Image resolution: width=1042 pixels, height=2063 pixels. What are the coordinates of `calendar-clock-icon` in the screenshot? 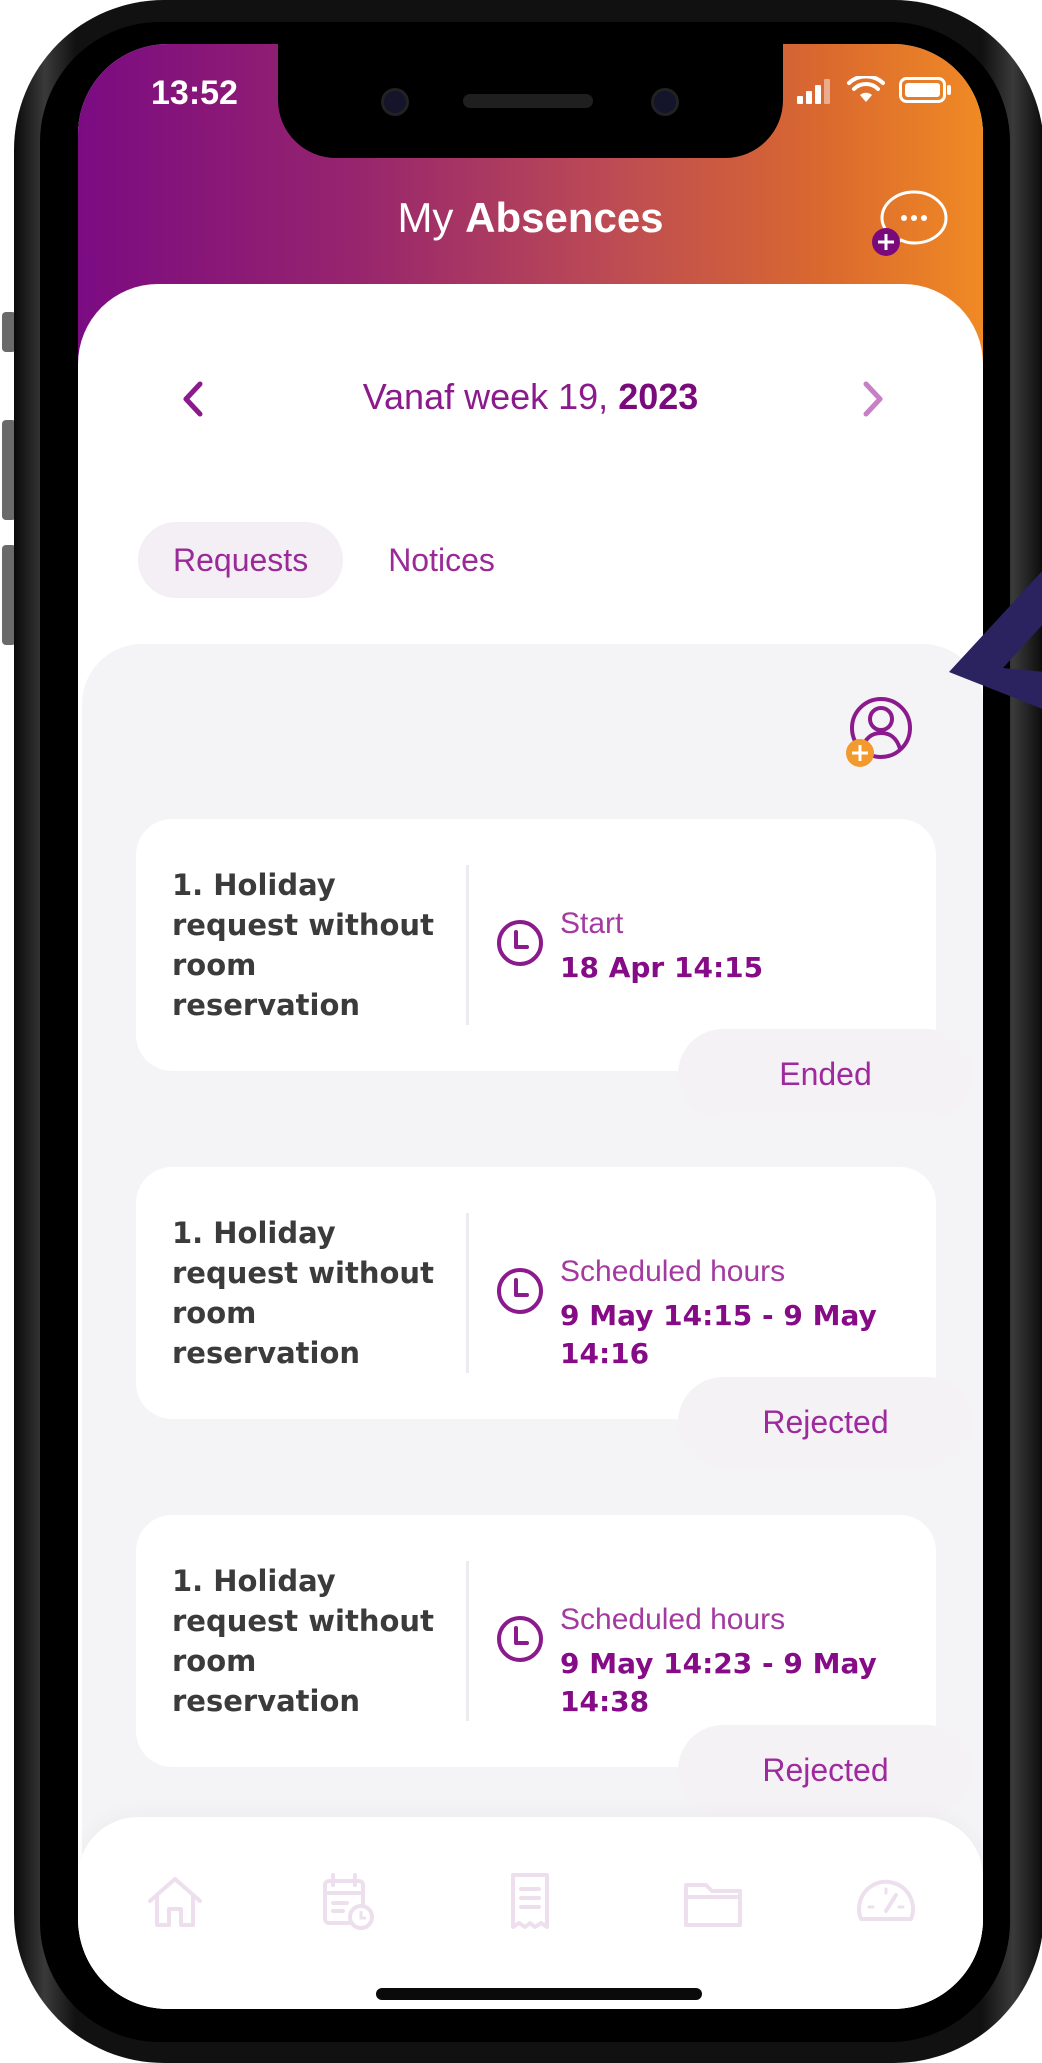 It's located at (348, 1901).